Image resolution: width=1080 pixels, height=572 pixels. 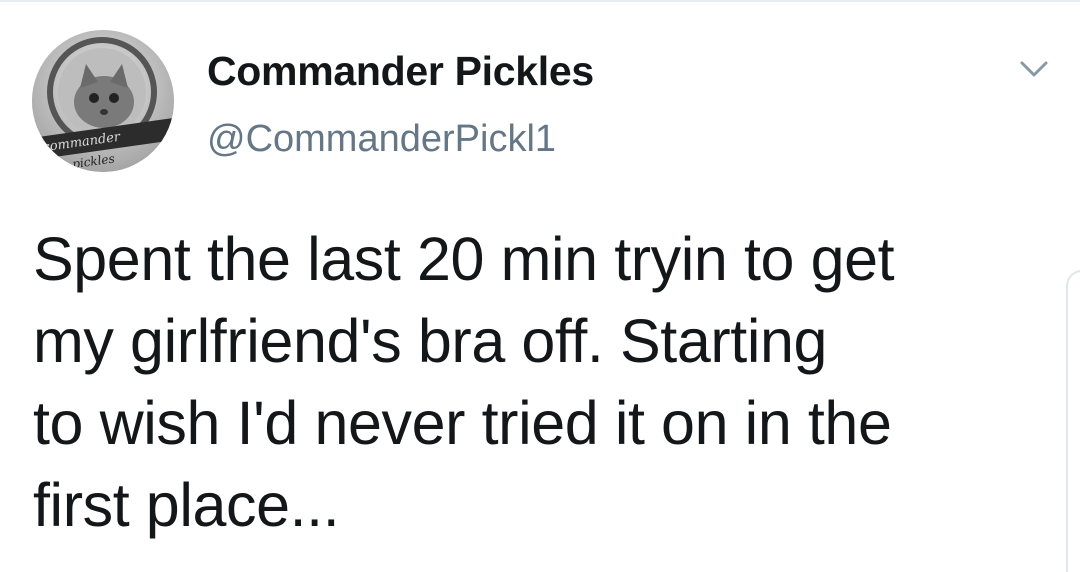 I want to click on author-display-name: Commander Pickles, so click(x=400, y=71).